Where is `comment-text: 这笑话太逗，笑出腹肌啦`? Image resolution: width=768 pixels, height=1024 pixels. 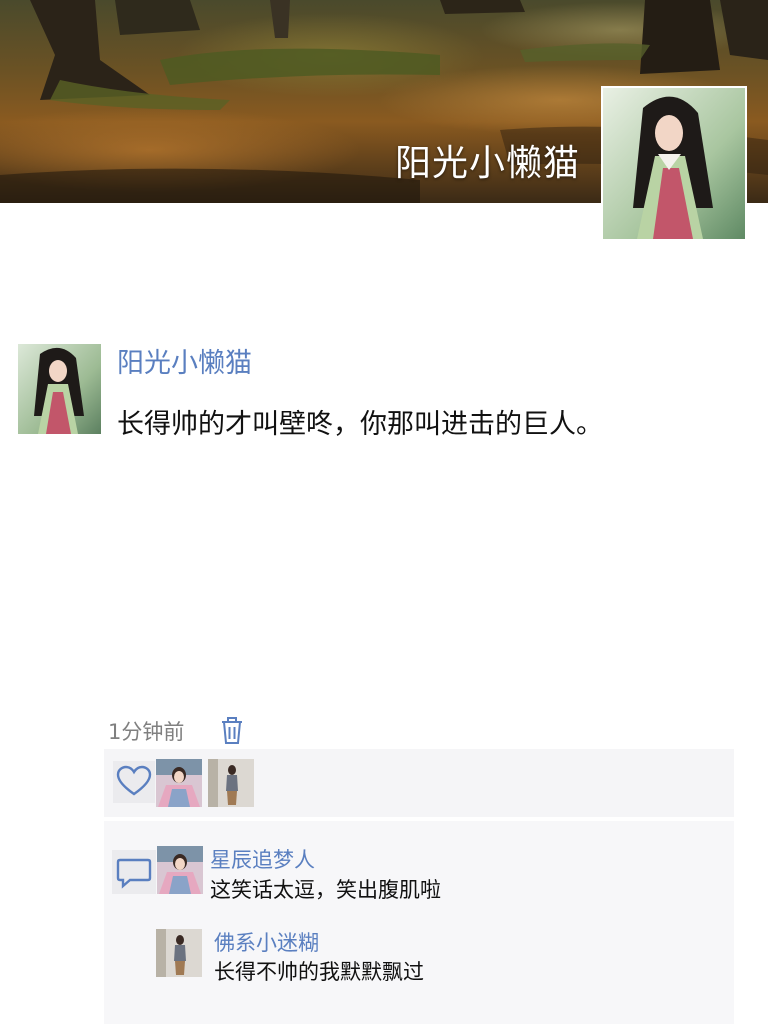 comment-text: 这笑话太逗，笑出腹肌啦 is located at coordinates (325, 890).